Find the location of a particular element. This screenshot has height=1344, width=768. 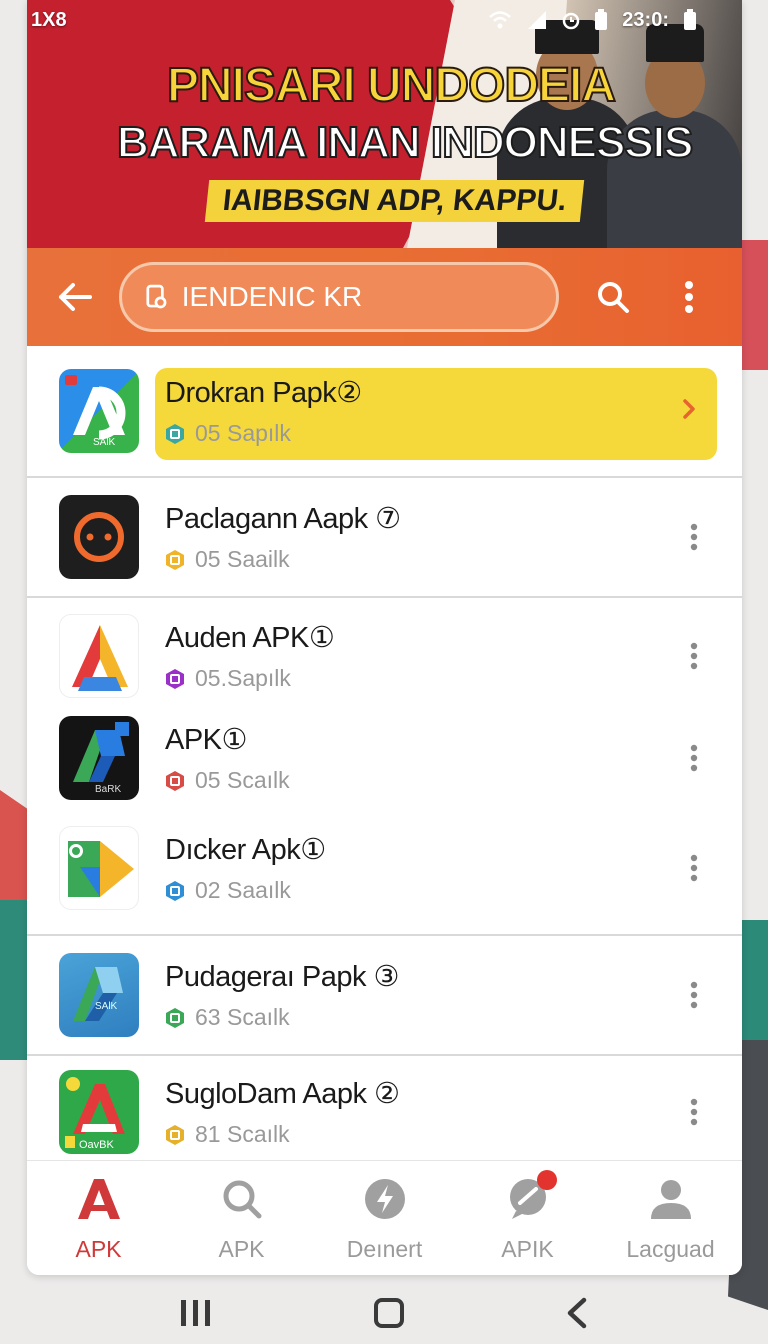

app-logo-icon: BaRK is located at coordinates (101, 758).